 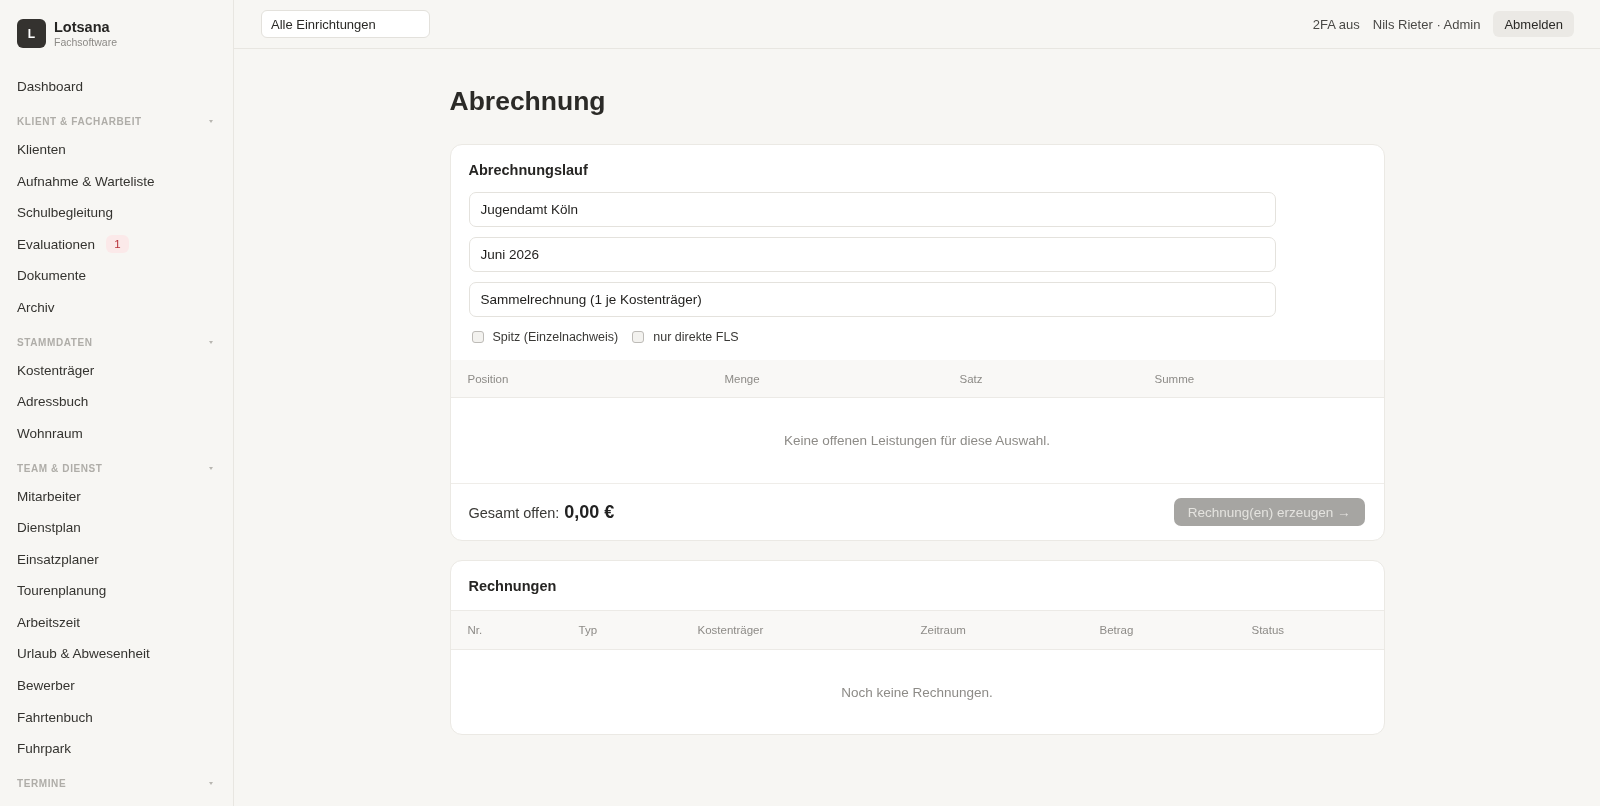 What do you see at coordinates (730, 630) in the screenshot?
I see `column-header: Kostenträger` at bounding box center [730, 630].